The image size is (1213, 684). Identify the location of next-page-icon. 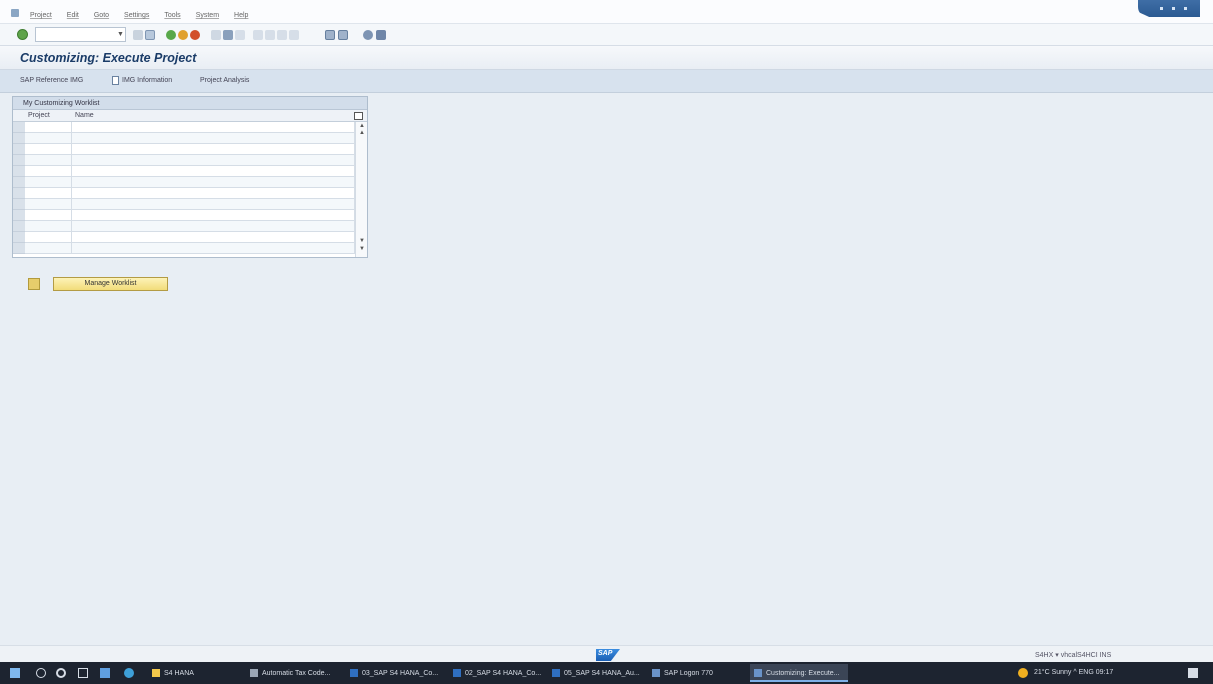
(282, 35).